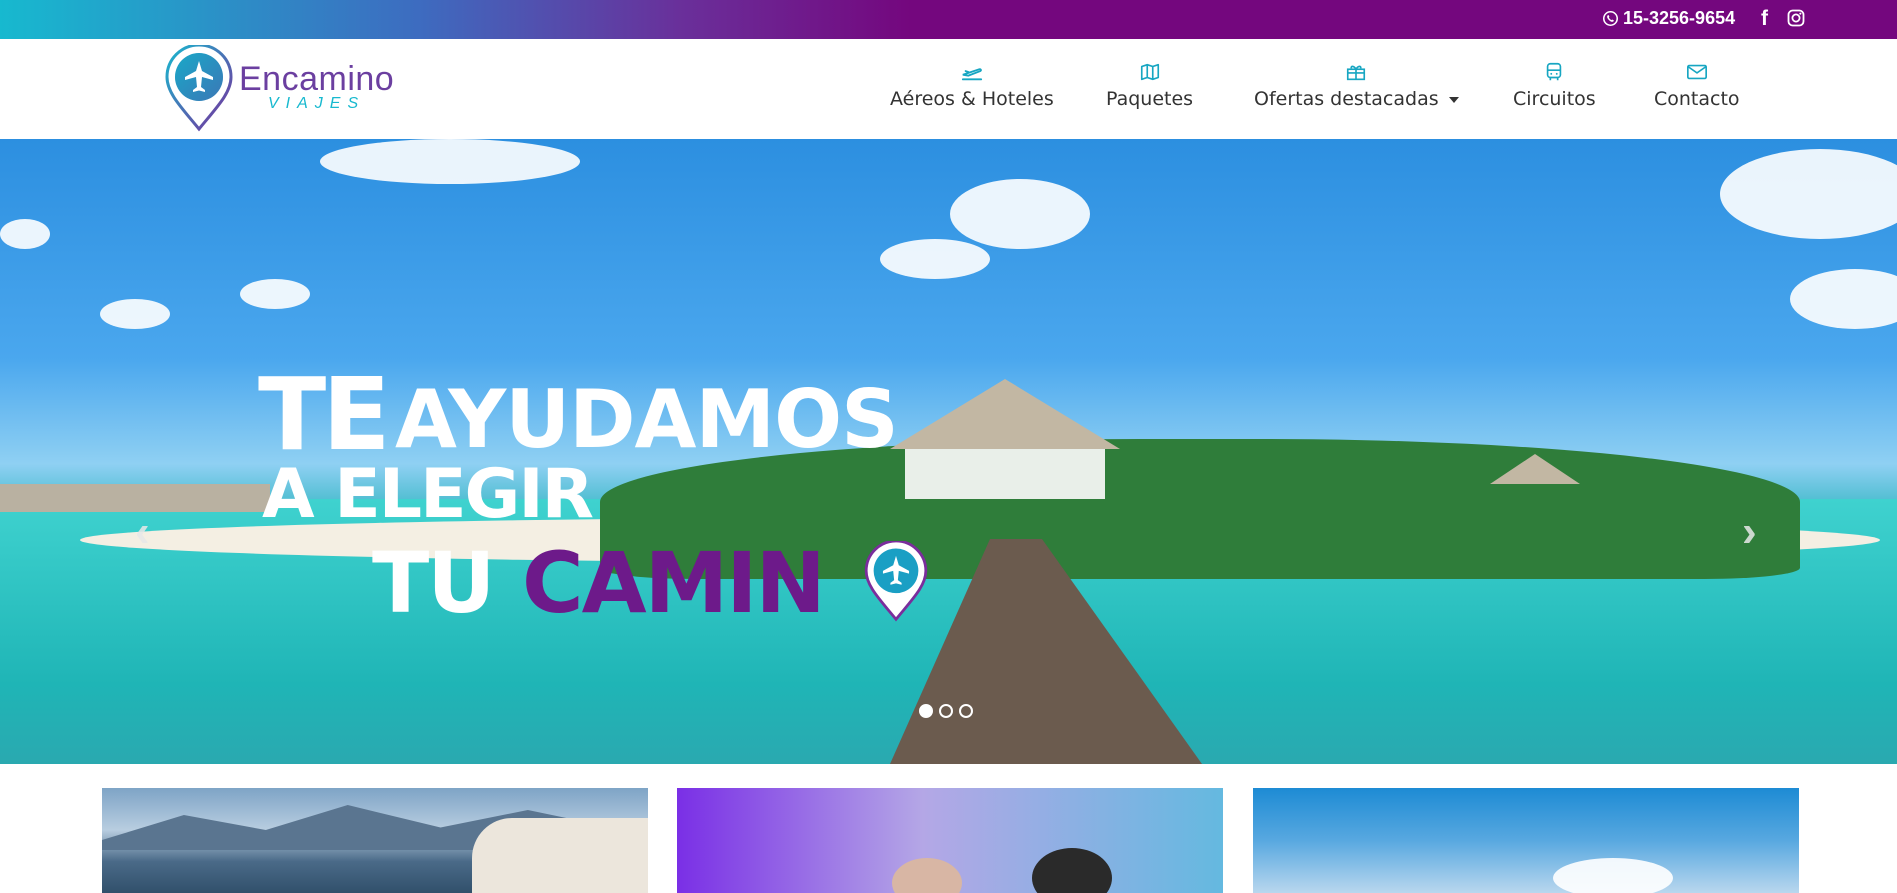 This screenshot has height=893, width=1897. I want to click on hero-headline-te: TE, so click(324, 414).